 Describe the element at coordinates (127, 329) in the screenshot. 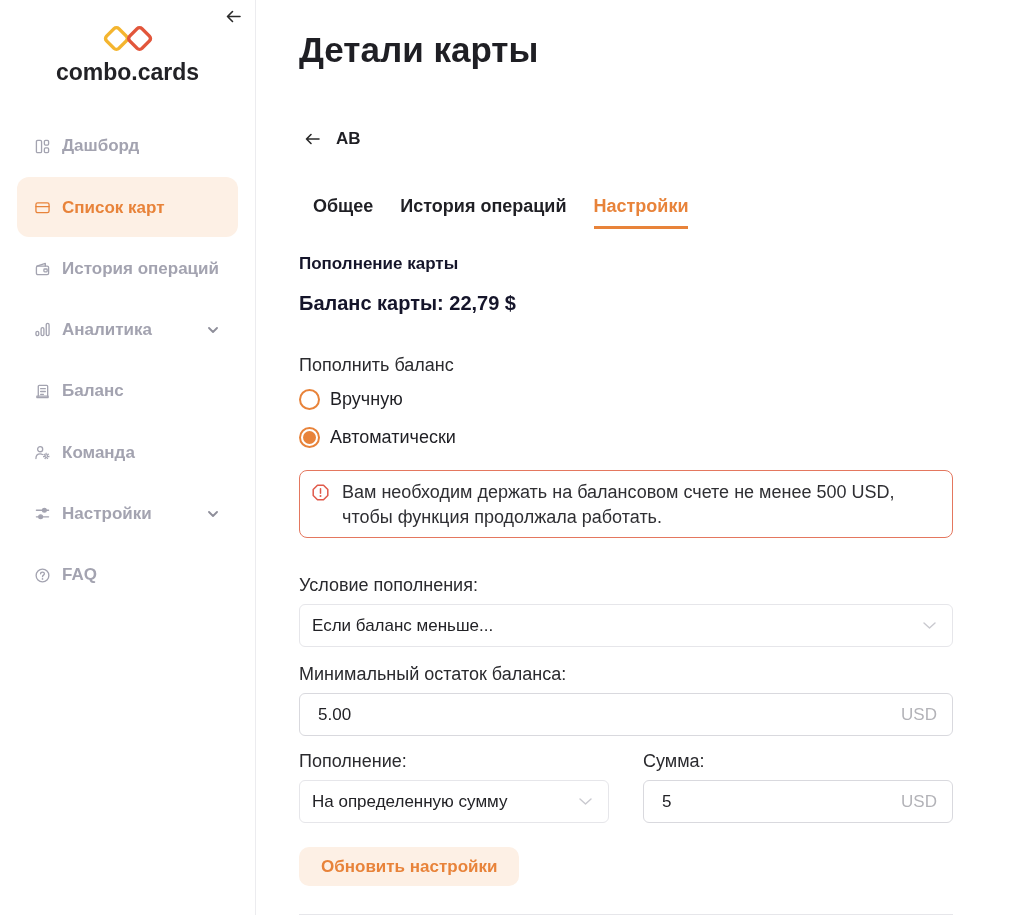

I see `nav-item: Аналитика` at that location.